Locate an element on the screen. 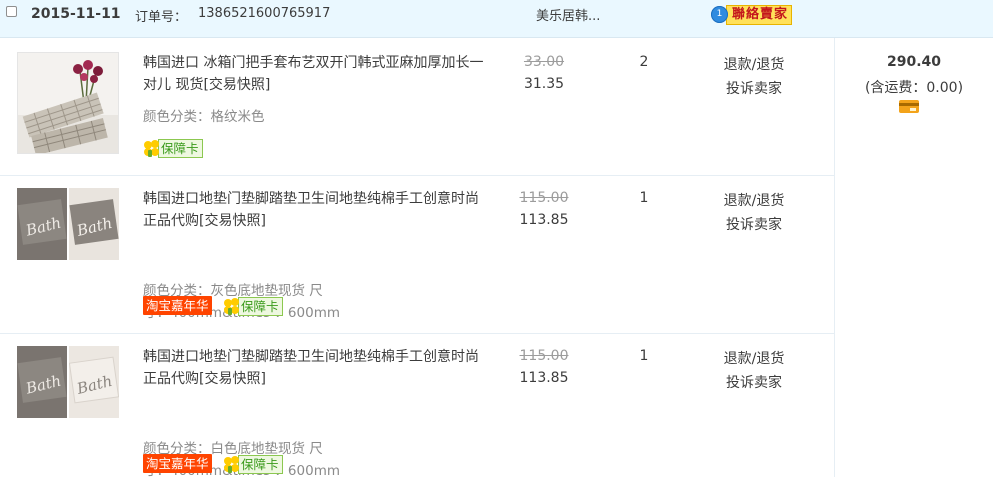  order-date: 2015-11-11 is located at coordinates (76, 14).